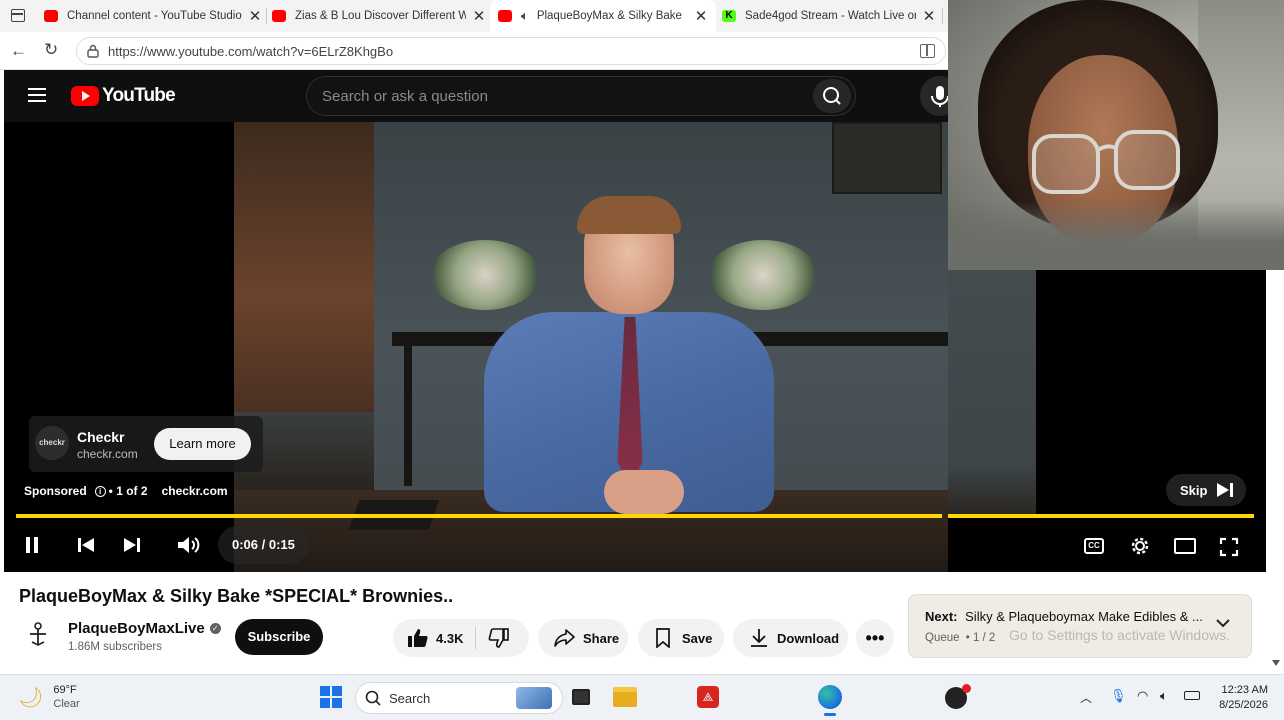 This screenshot has width=1284, height=720. I want to click on volume-icon, so click(189, 545).